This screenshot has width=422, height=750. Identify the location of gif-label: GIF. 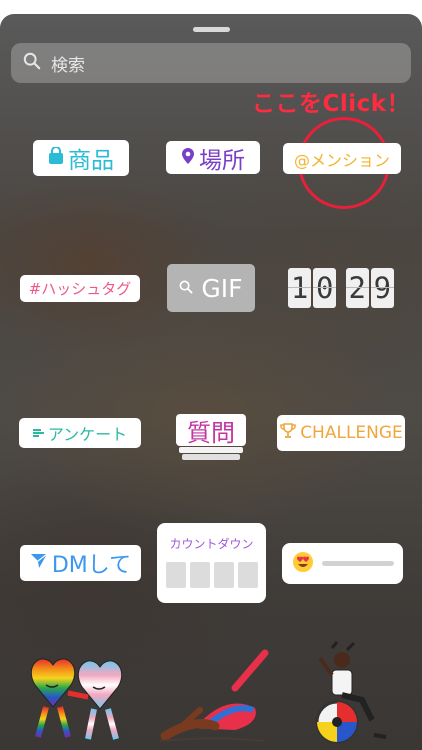
(222, 288).